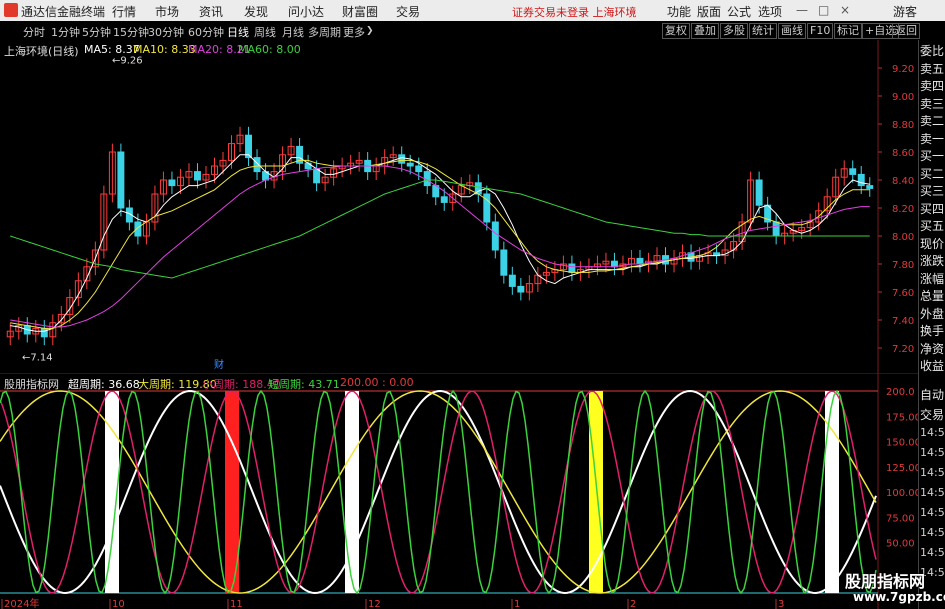  I want to click on app-title: 通达信金融终端, so click(63, 12).